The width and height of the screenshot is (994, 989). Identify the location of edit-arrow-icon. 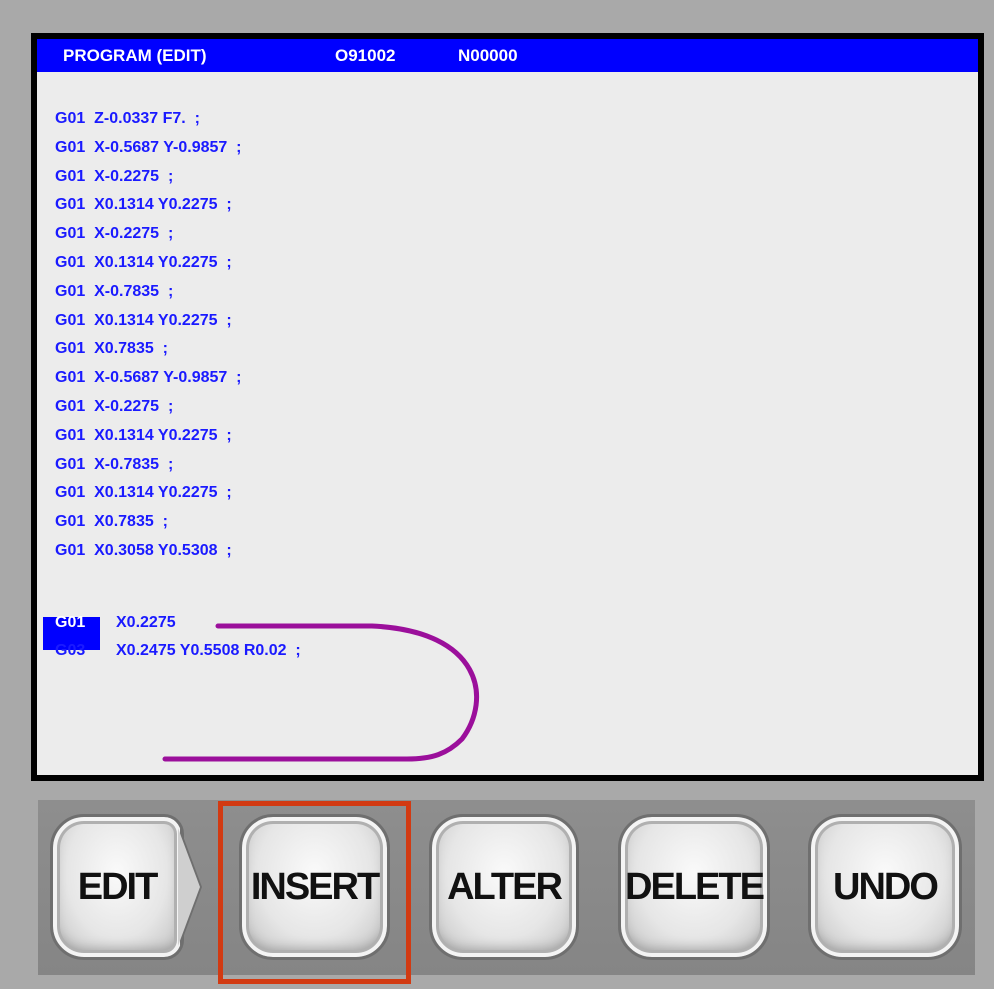
(189, 887).